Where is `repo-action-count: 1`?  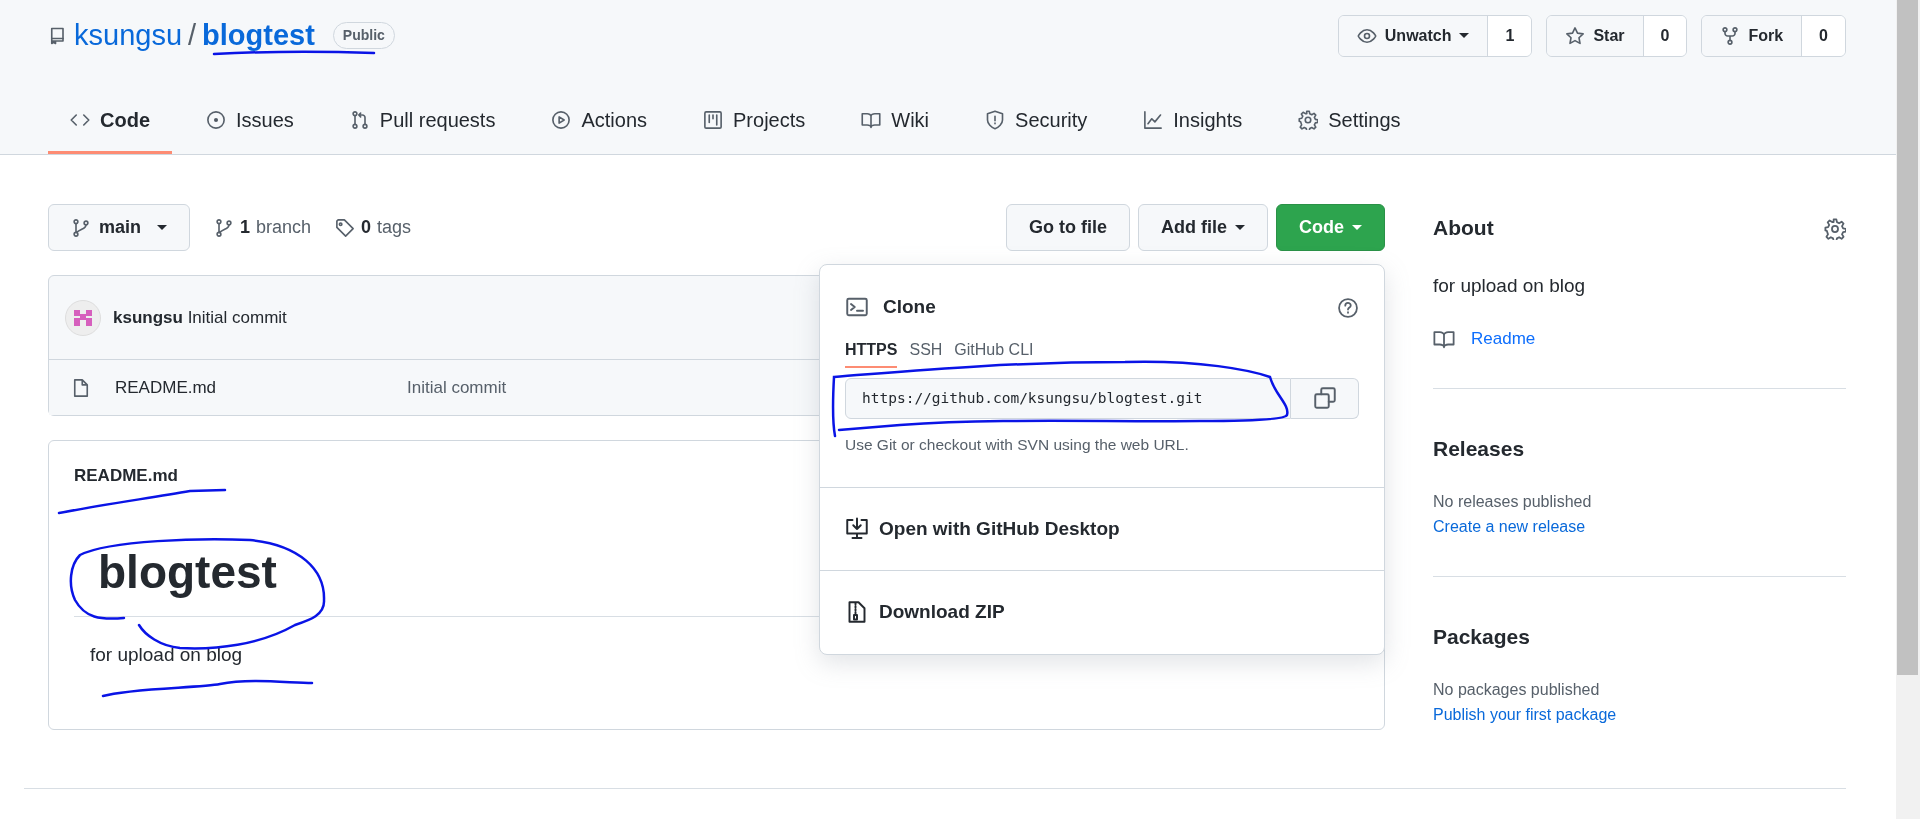 repo-action-count: 1 is located at coordinates (1509, 35).